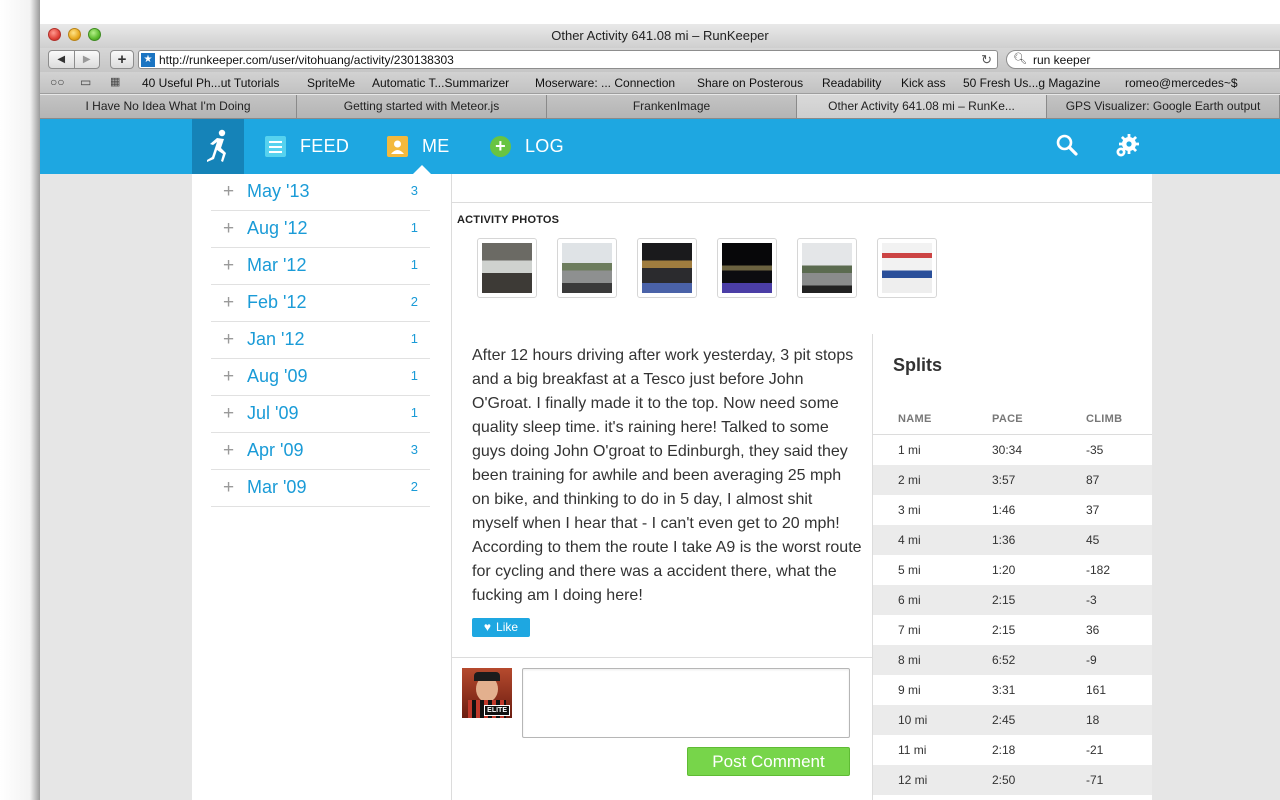 The height and width of the screenshot is (800, 1280). Describe the element at coordinates (1004, 480) in the screenshot. I see `split-pace: 3:57` at that location.